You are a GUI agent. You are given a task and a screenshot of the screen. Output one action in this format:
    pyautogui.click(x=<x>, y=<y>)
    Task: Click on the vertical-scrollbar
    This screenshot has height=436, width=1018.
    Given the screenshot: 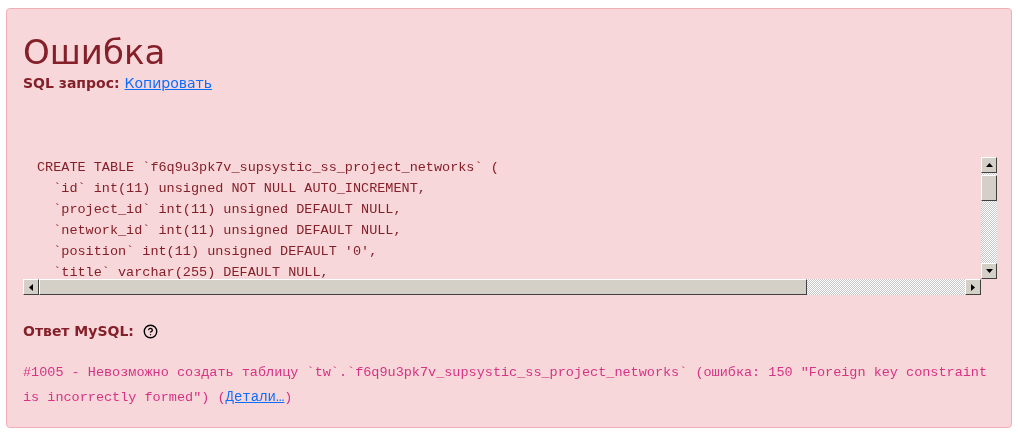 What is the action you would take?
    pyautogui.click(x=989, y=218)
    